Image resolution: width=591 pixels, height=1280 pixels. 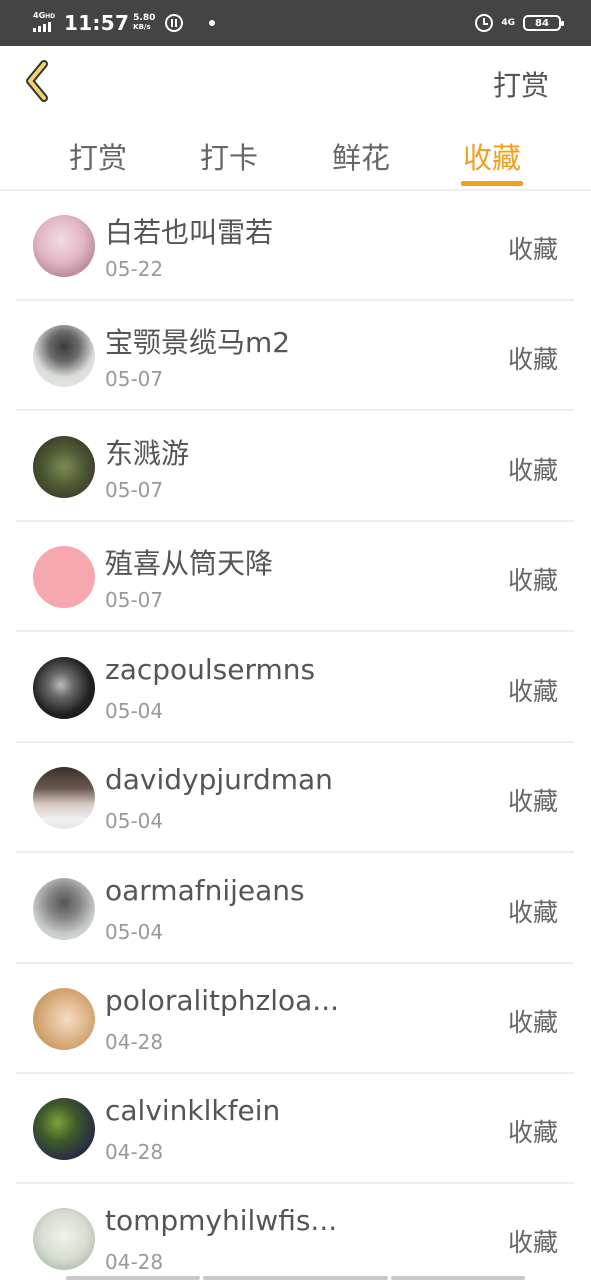 I want to click on tab-favorites: 收藏, so click(x=492, y=156).